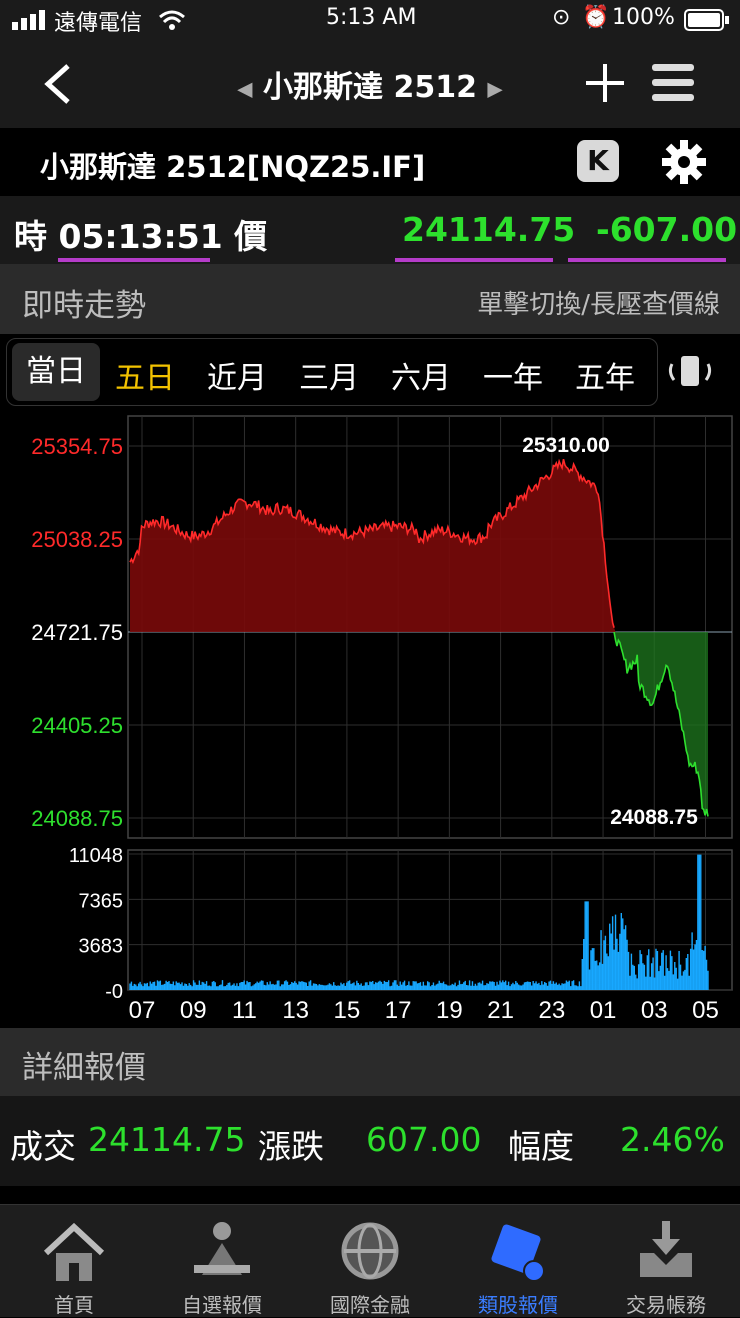 This screenshot has width=740, height=1318. What do you see at coordinates (291, 1146) in the screenshot?
I see `change-label: 漲跌` at bounding box center [291, 1146].